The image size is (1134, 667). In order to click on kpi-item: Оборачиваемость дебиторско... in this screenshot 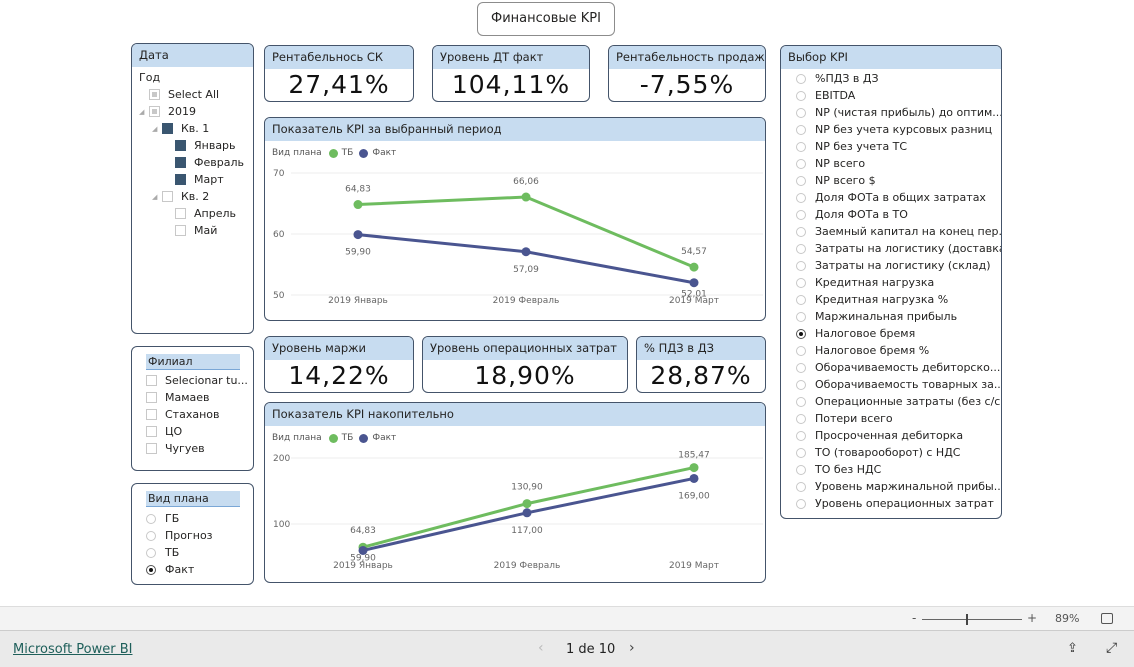, I will do `click(898, 367)`.